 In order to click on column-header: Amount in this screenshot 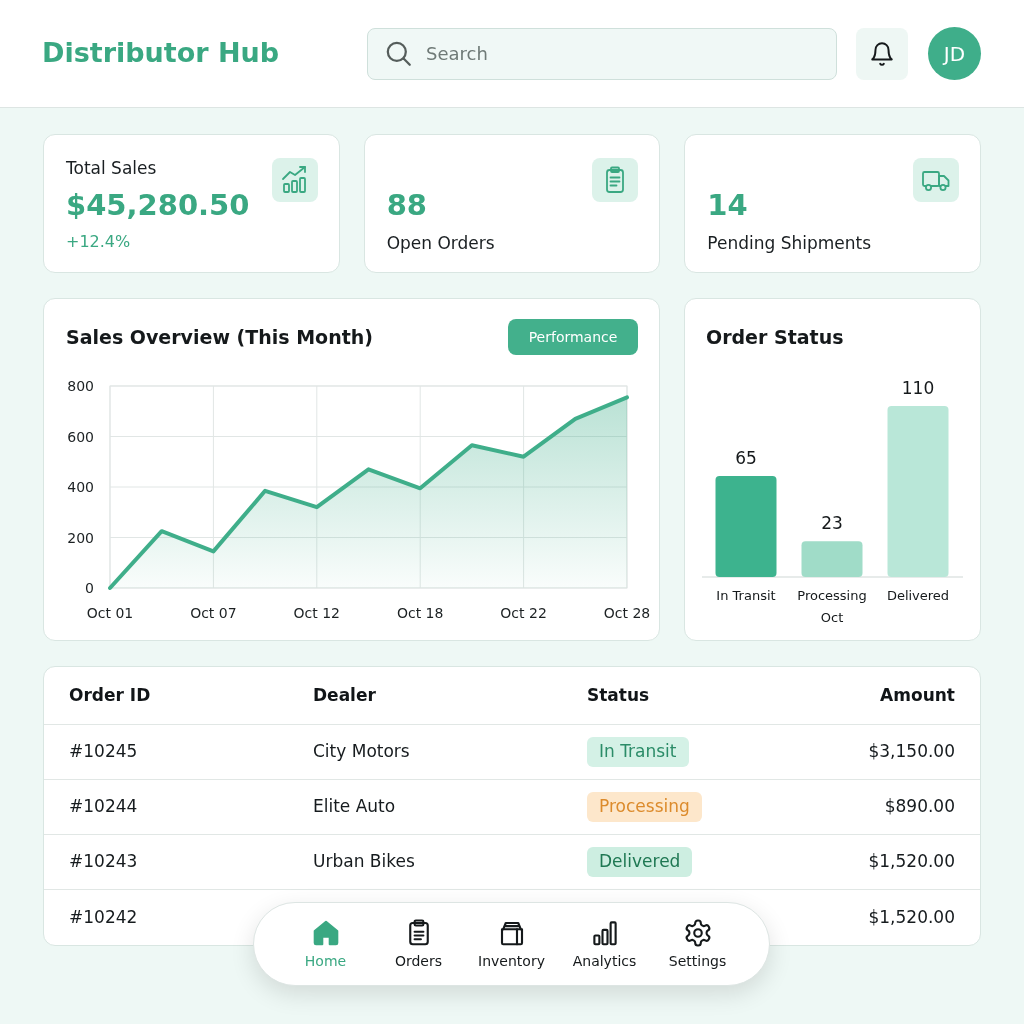, I will do `click(917, 695)`.